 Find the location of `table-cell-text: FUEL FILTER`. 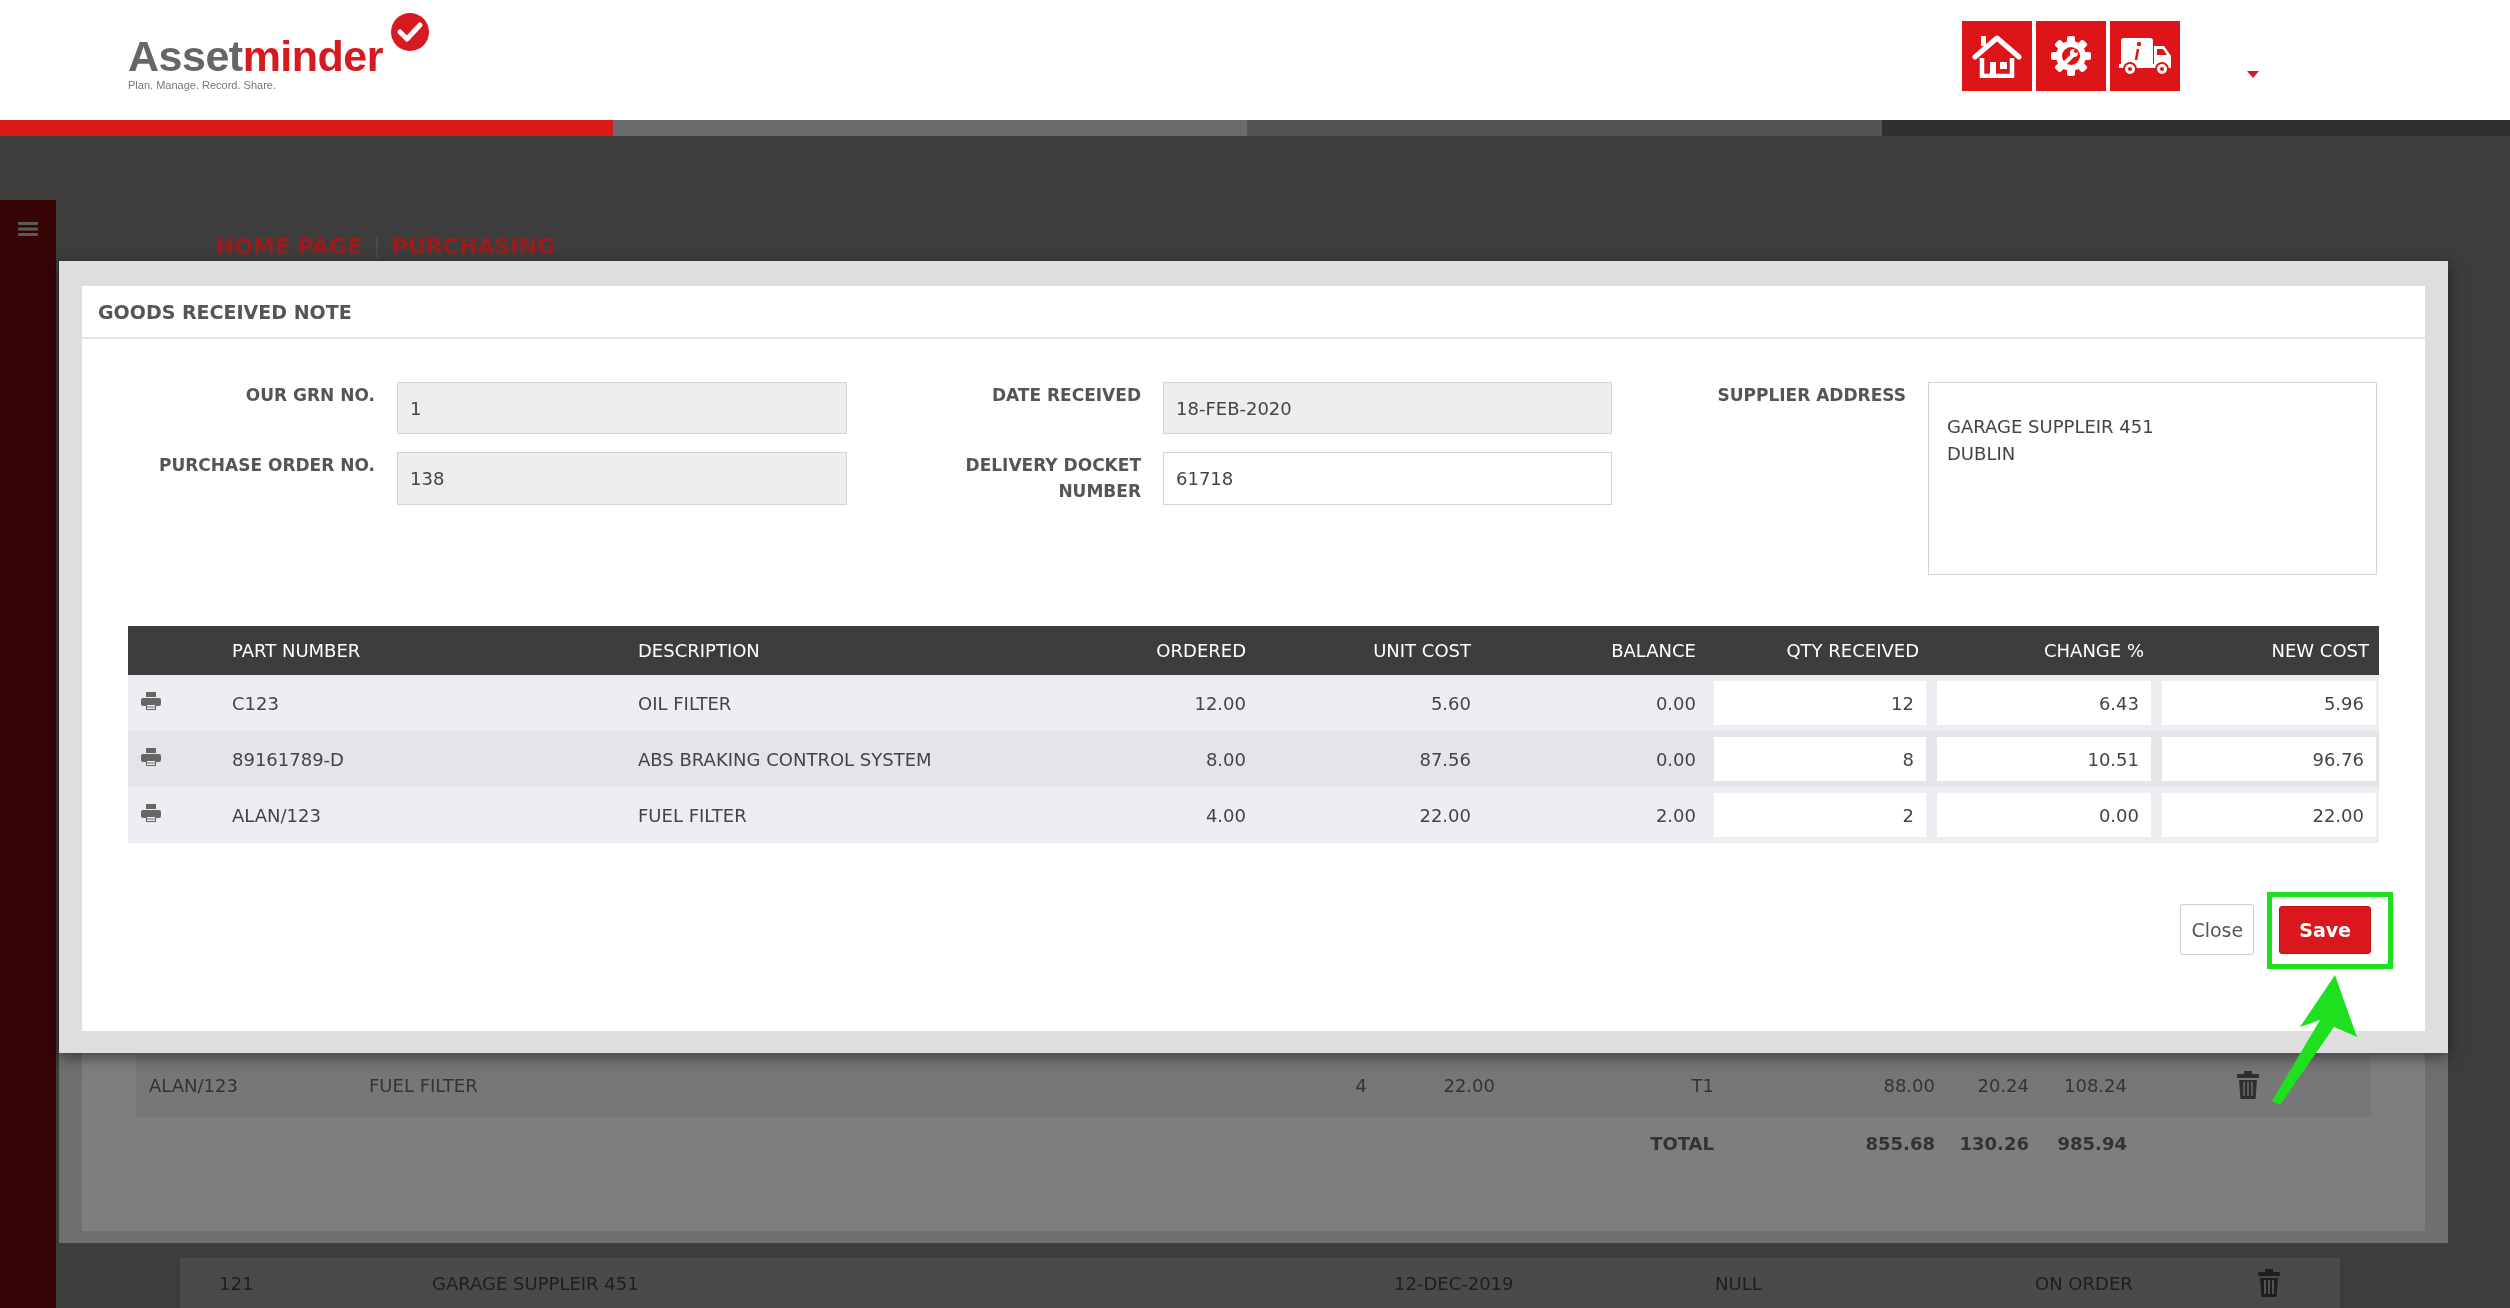

table-cell-text: FUEL FILTER is located at coordinates (424, 1085).